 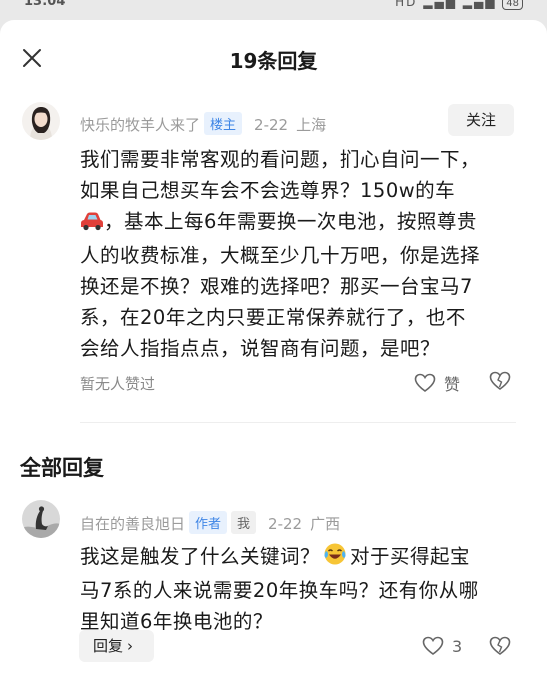 What do you see at coordinates (512, 5) in the screenshot?
I see `battery-icon: 48` at bounding box center [512, 5].